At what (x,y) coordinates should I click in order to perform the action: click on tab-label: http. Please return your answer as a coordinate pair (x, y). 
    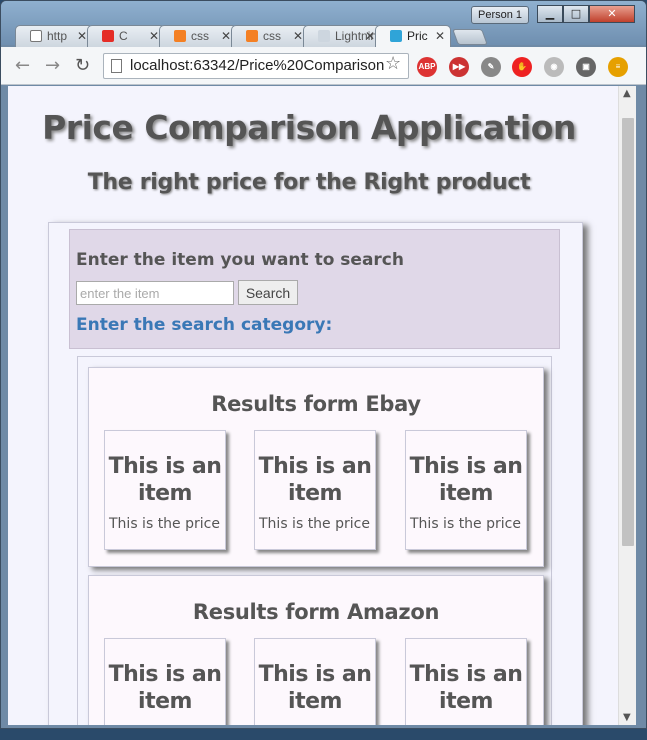
    Looking at the image, I should click on (57, 36).